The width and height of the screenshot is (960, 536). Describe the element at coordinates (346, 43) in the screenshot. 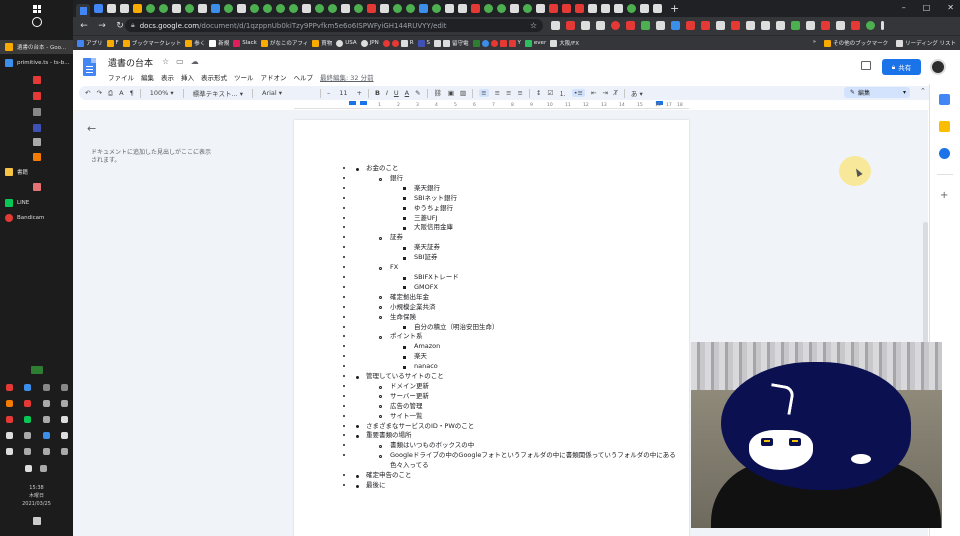

I see `bookmark-item: USA` at that location.